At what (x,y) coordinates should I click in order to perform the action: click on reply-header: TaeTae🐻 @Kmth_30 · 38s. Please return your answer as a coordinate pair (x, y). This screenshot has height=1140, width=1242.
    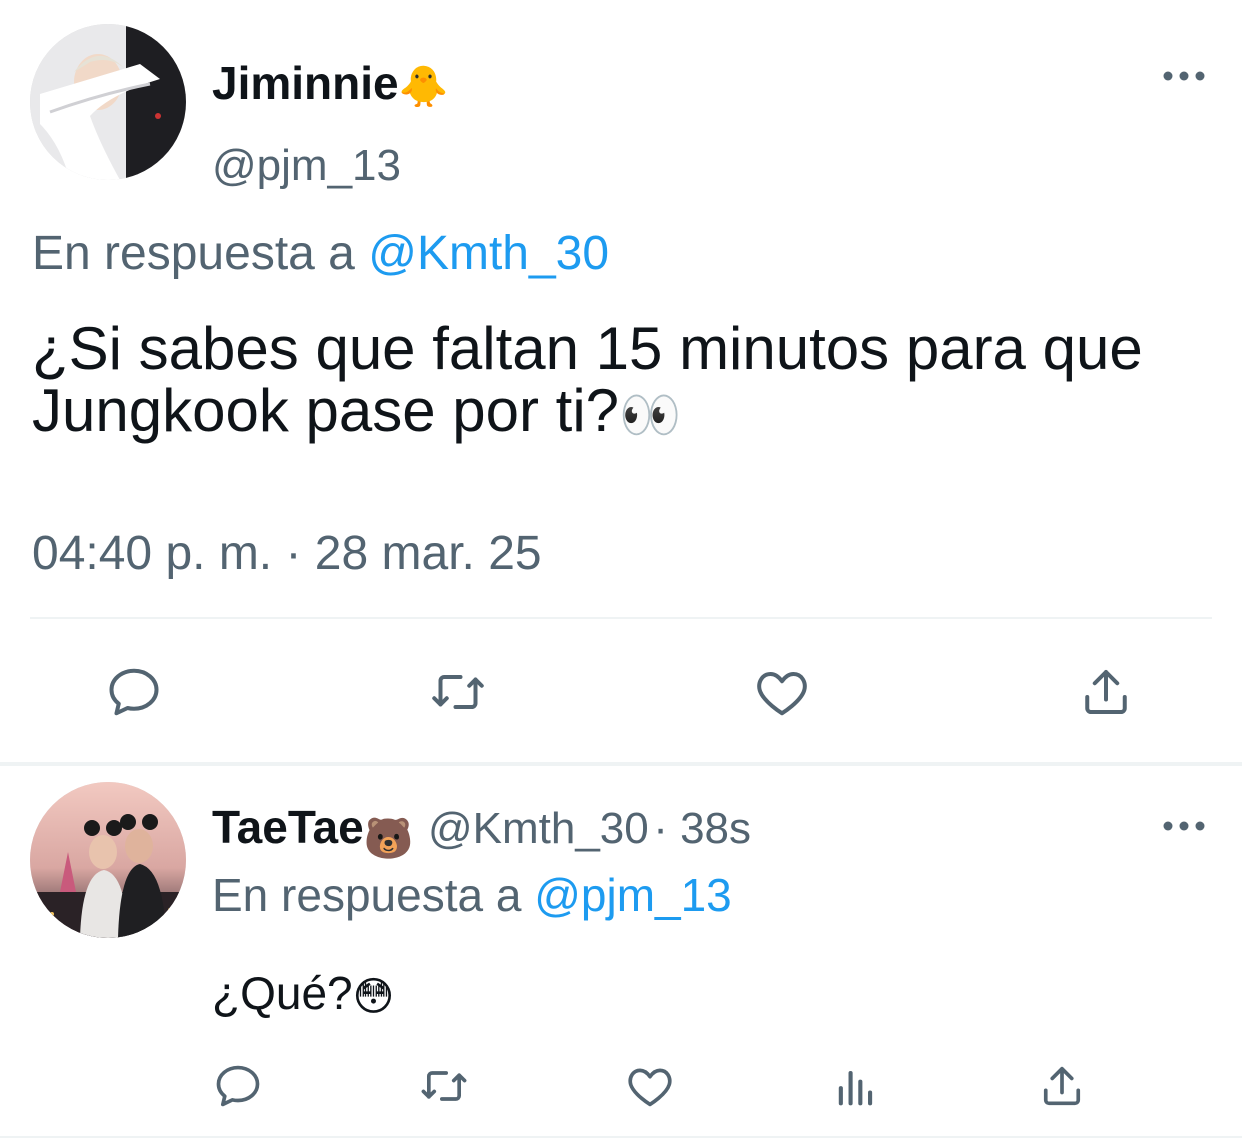
    Looking at the image, I should click on (481, 833).